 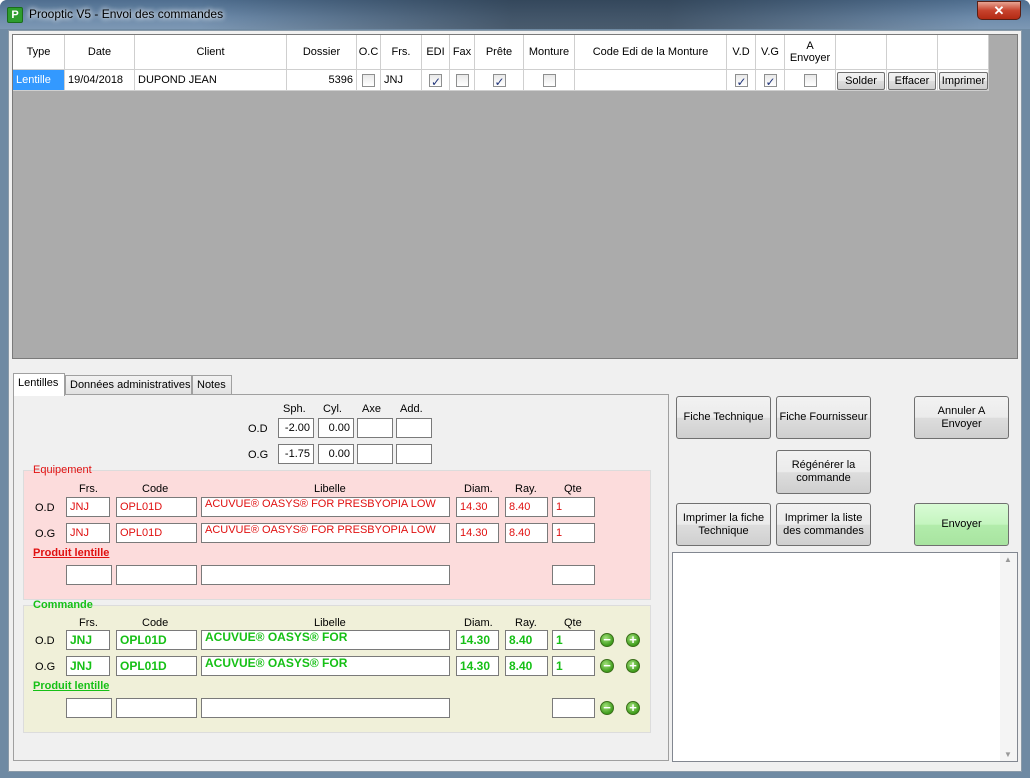 What do you see at coordinates (770, 52) in the screenshot?
I see `column-header-vg: V.G` at bounding box center [770, 52].